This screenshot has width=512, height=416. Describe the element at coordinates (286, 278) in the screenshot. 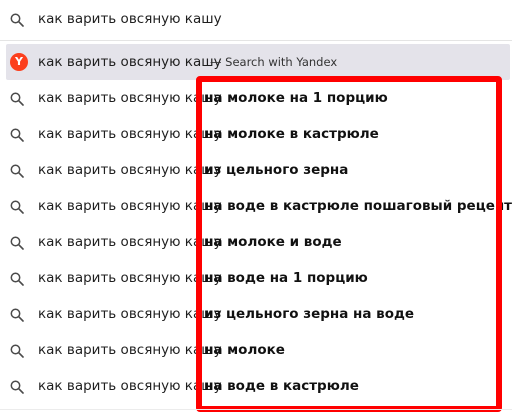

I see `suggestion-completion: на воде на 1 порцию` at that location.